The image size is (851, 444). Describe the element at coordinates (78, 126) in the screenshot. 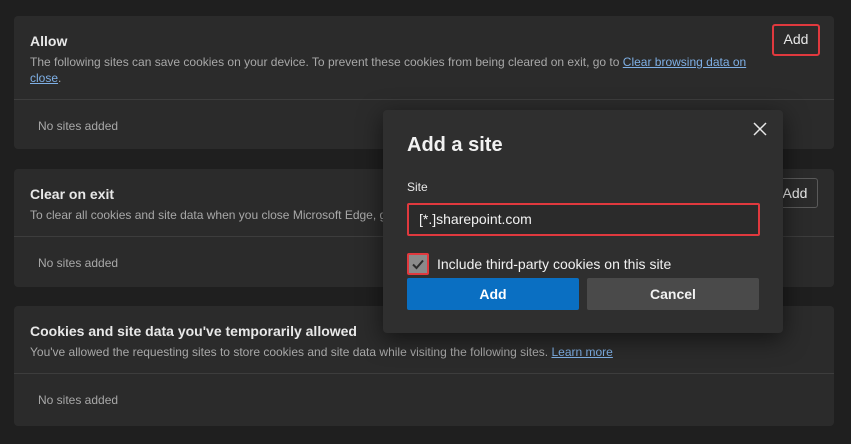

I see `allow-empty-text: No sites added` at that location.